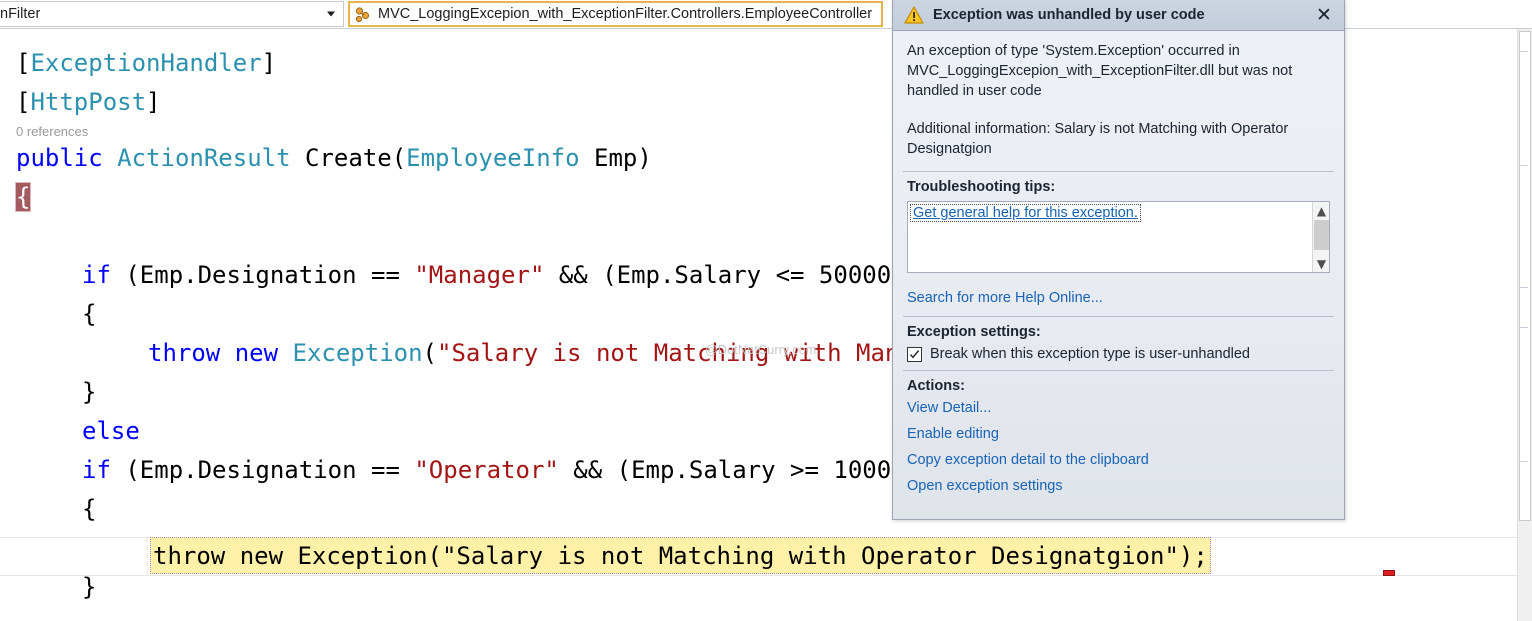 The image size is (1532, 621). Describe the element at coordinates (615, 158) in the screenshot. I see `code-token: Emp)` at that location.